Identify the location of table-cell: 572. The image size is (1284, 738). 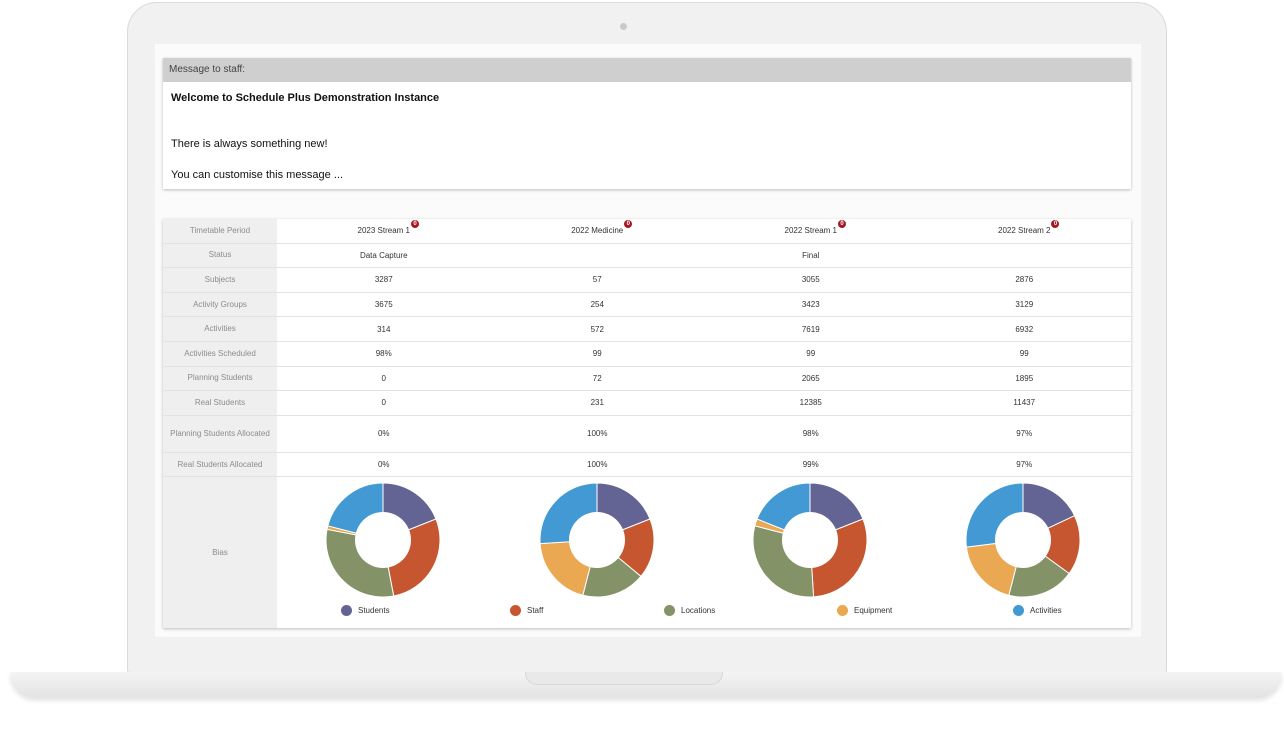
(597, 329).